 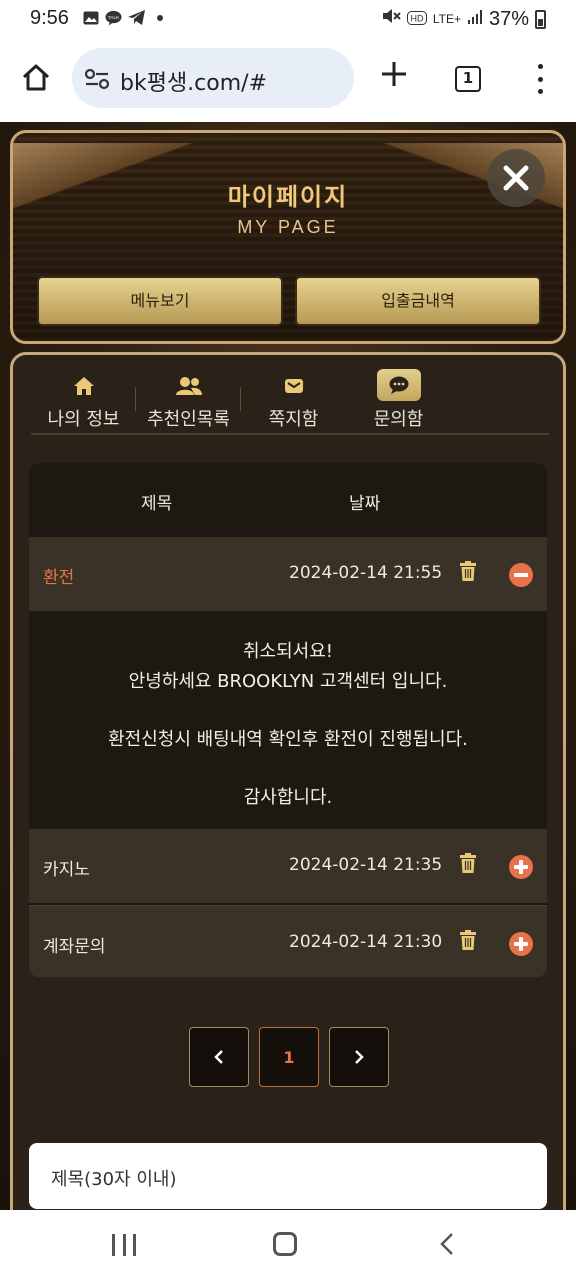 I want to click on close-button, so click(x=516, y=178).